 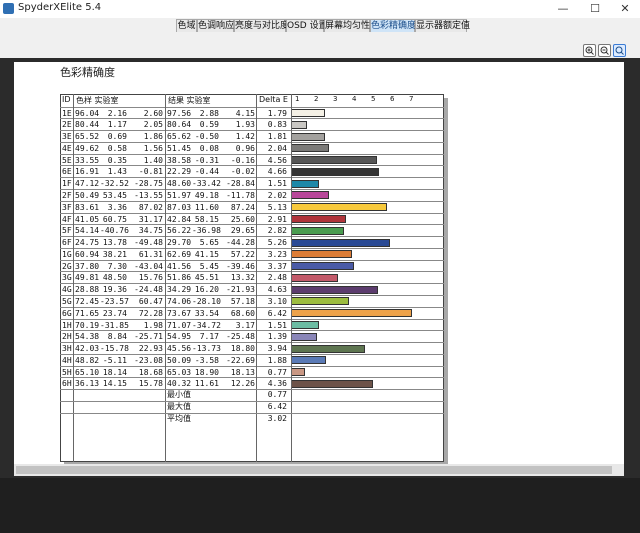 What do you see at coordinates (179, 325) in the screenshot?
I see `result-l: 71.07` at bounding box center [179, 325].